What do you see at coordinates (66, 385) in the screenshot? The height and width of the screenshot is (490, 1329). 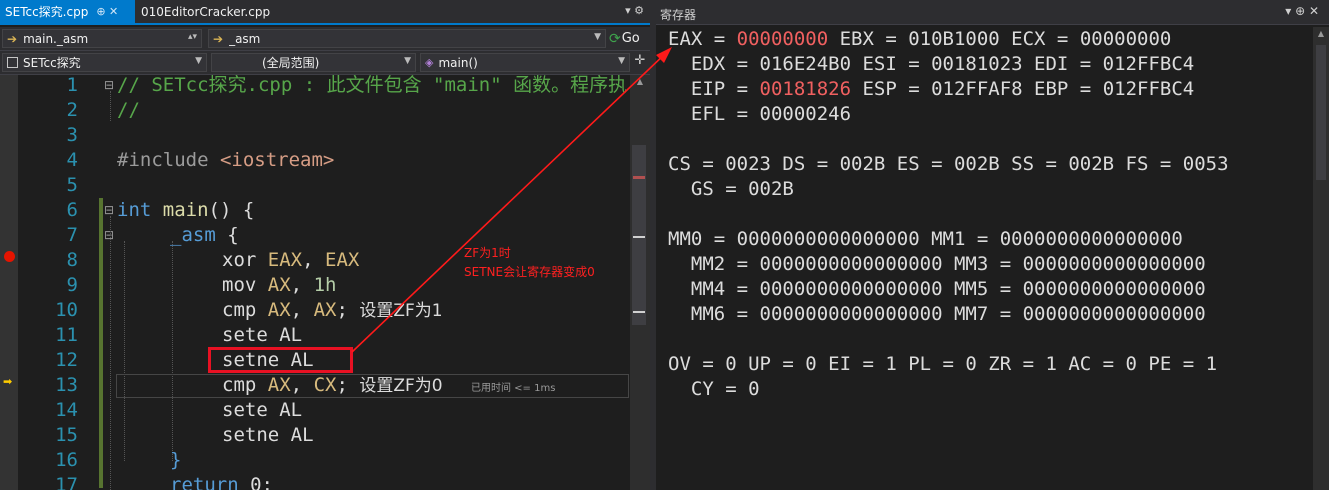 I see `line-number: 13` at bounding box center [66, 385].